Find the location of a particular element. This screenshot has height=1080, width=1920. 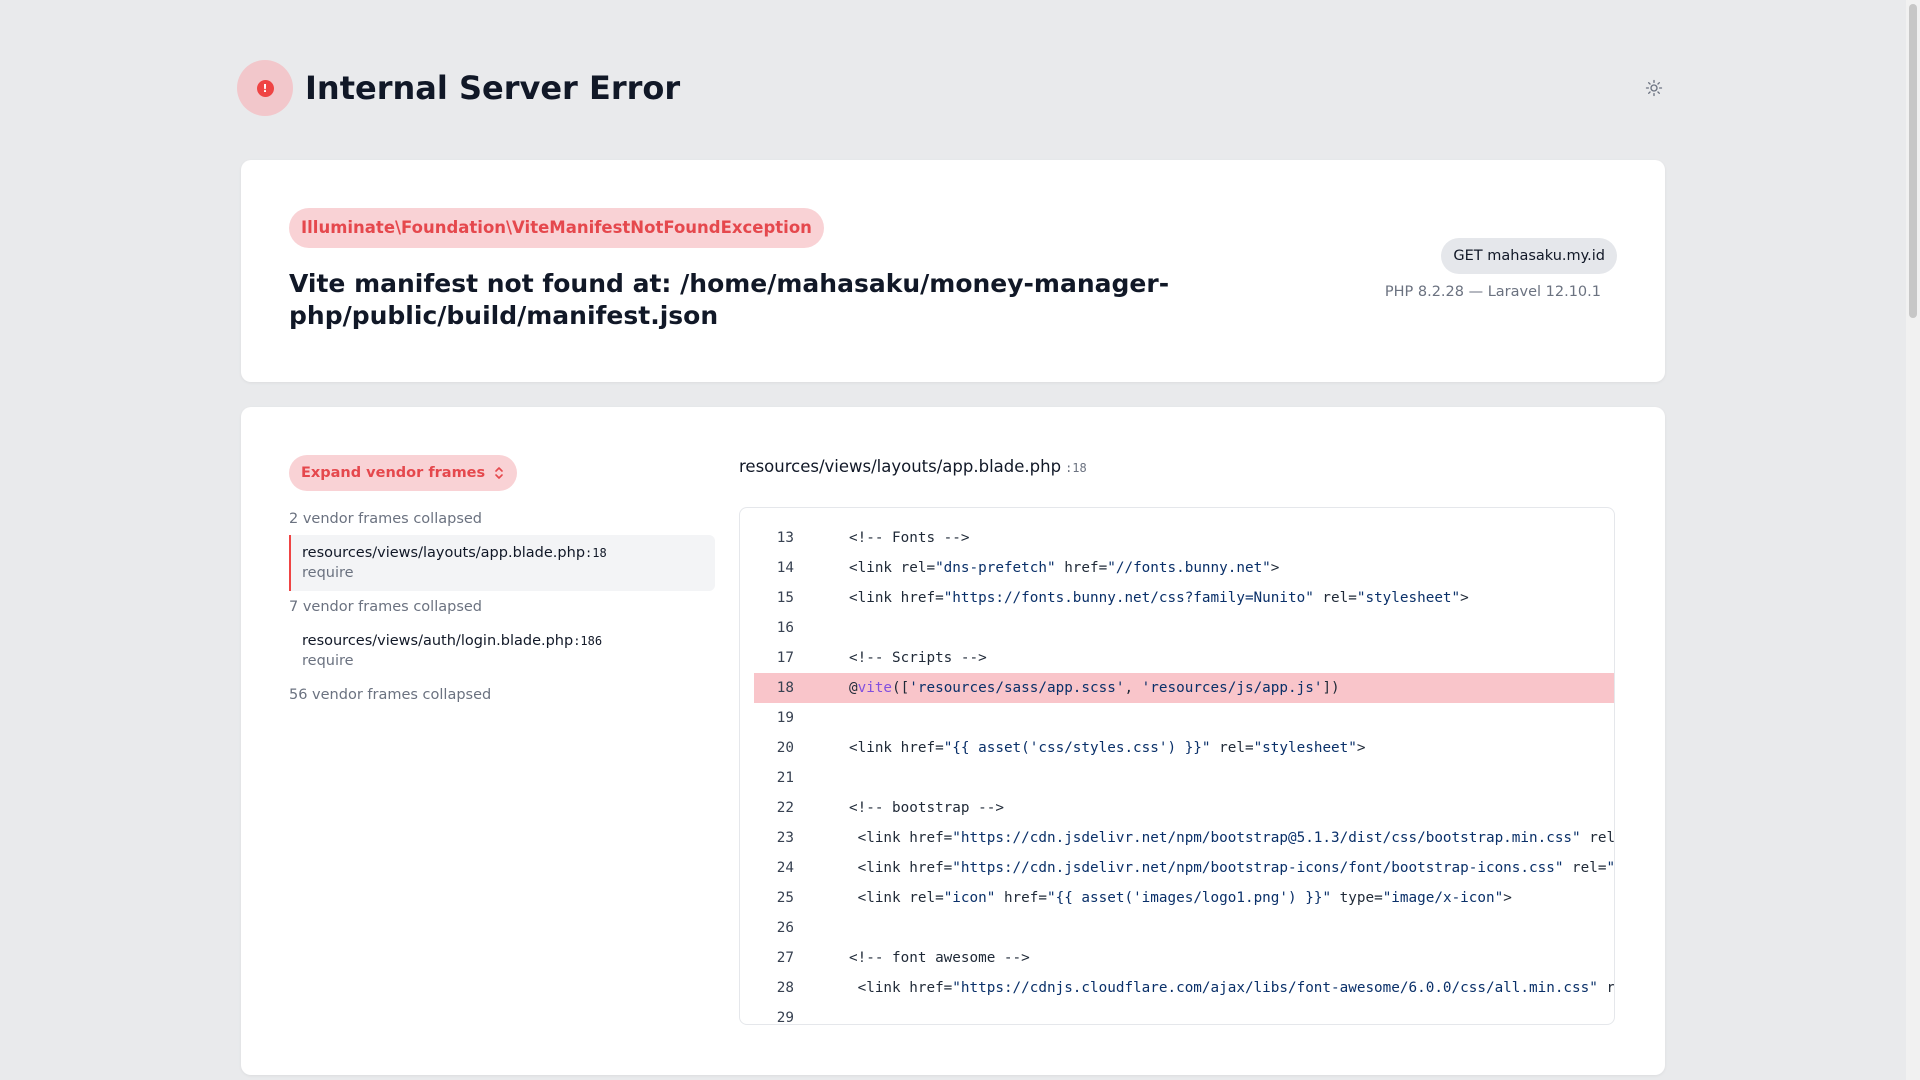

line-number: 22 is located at coordinates (785, 808).